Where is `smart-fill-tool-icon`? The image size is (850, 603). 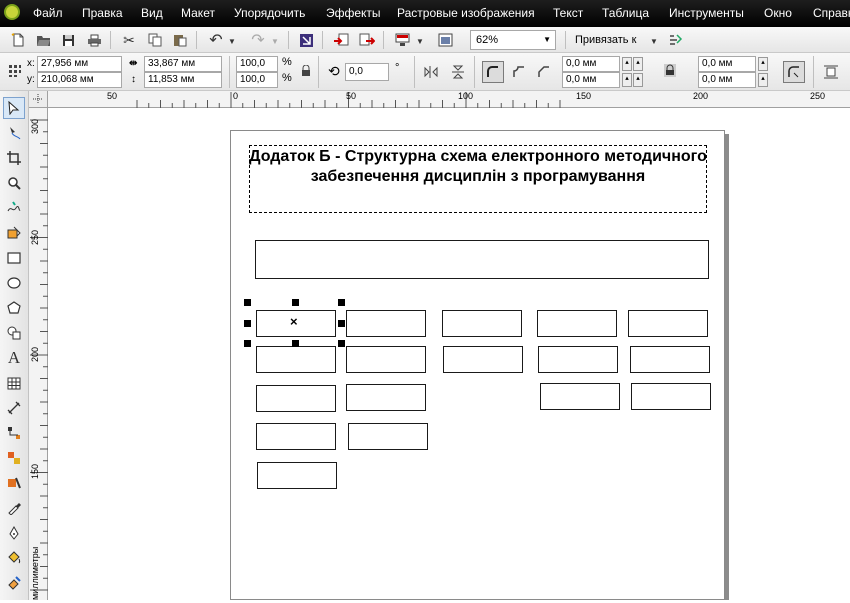
smart-fill-tool-icon is located at coordinates (14, 233).